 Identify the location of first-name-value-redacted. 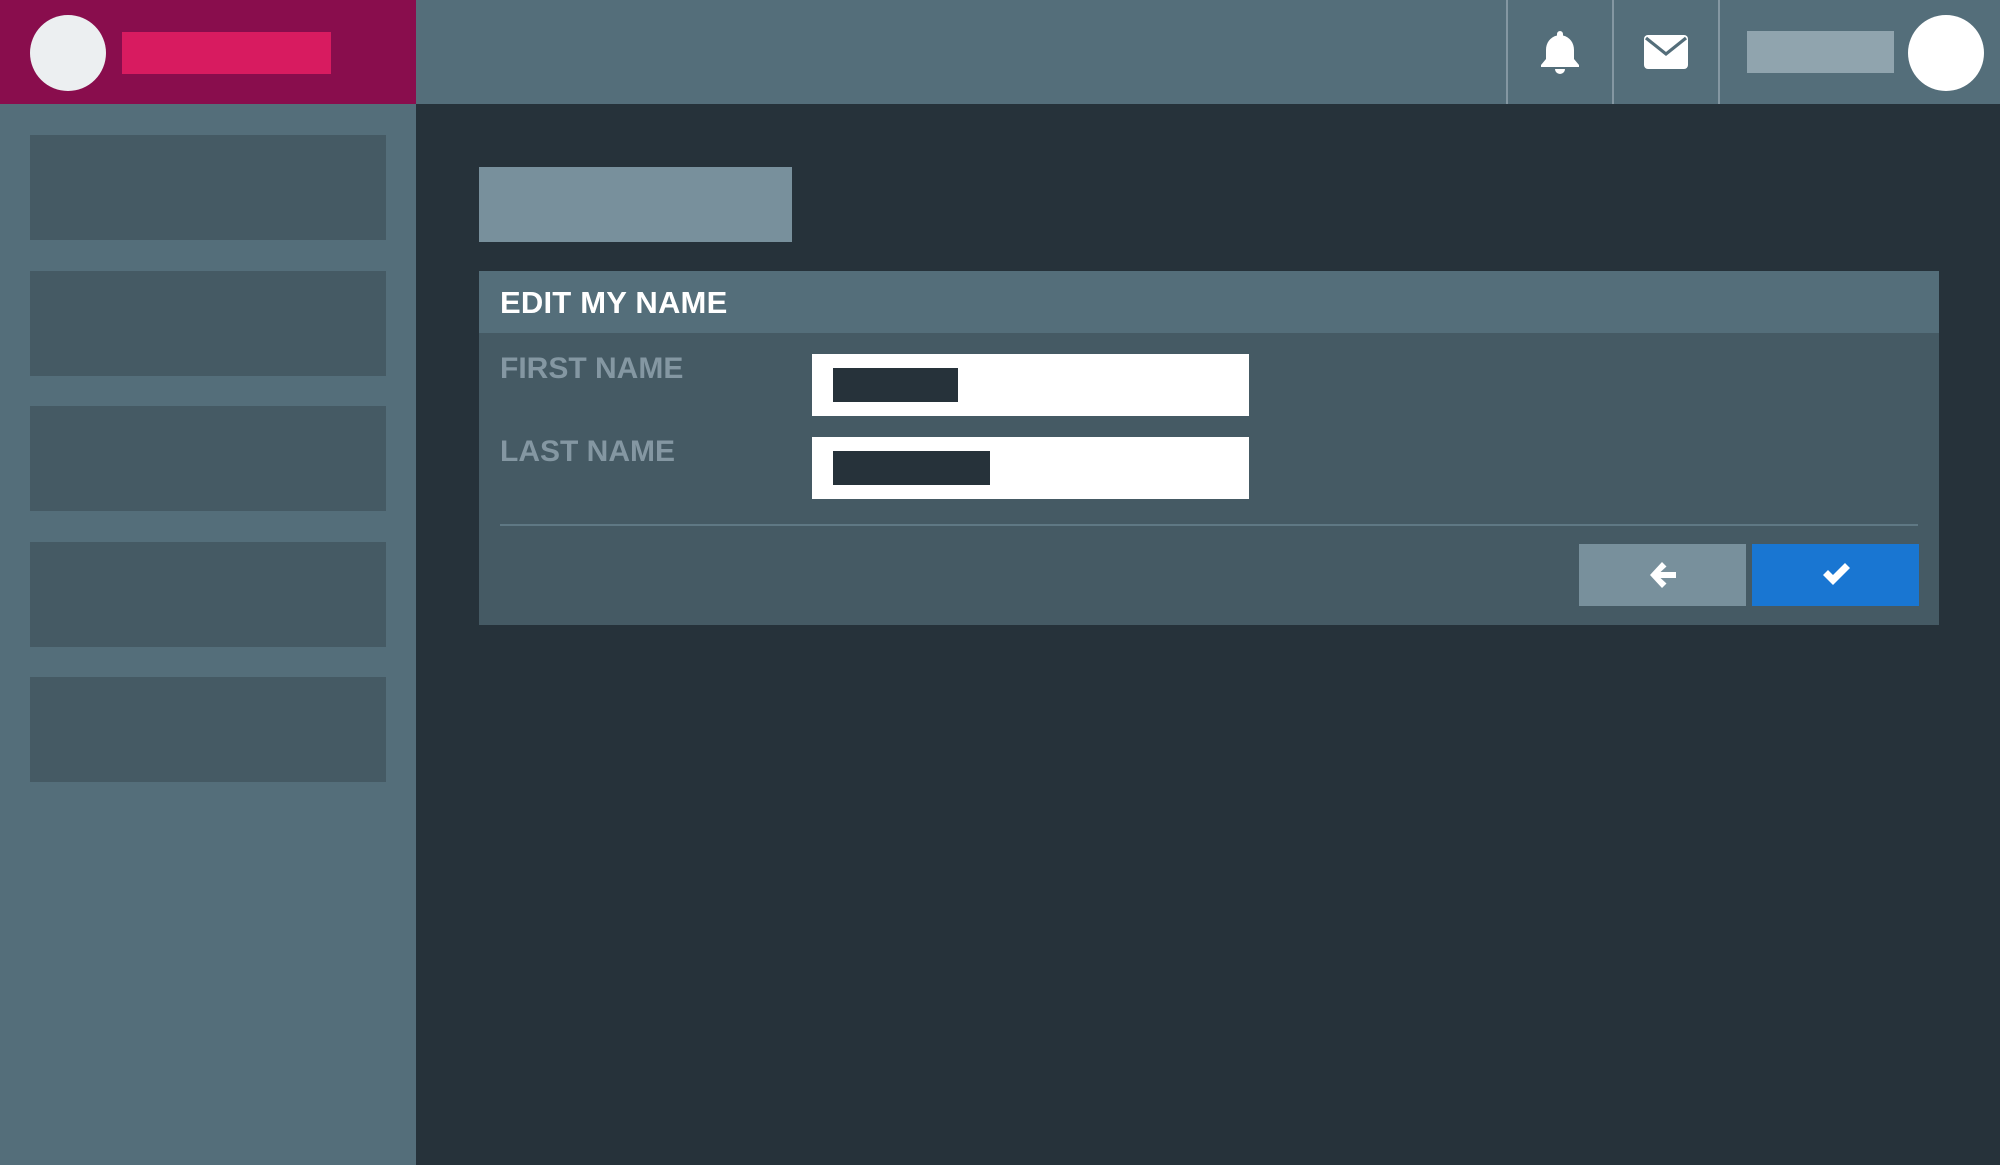
(895, 385).